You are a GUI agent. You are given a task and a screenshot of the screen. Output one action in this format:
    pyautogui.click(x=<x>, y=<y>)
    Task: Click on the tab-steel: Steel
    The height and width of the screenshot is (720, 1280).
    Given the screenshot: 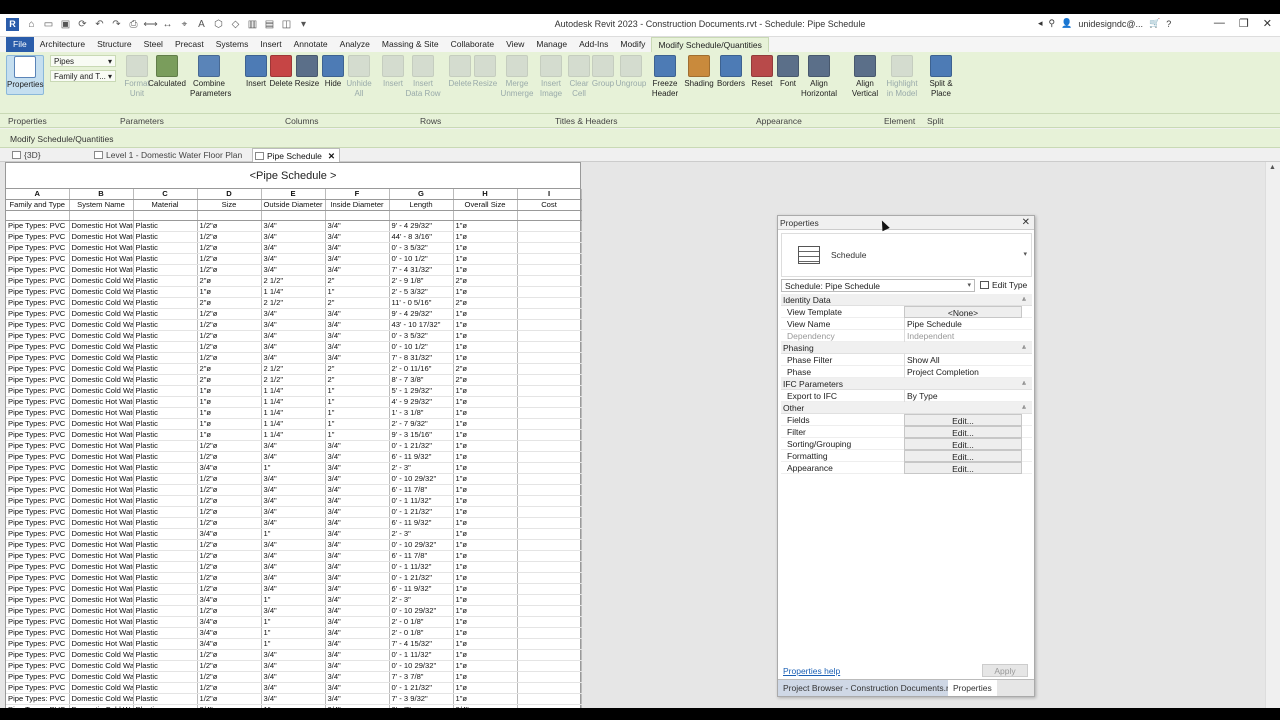 What is the action you would take?
    pyautogui.click(x=153, y=44)
    